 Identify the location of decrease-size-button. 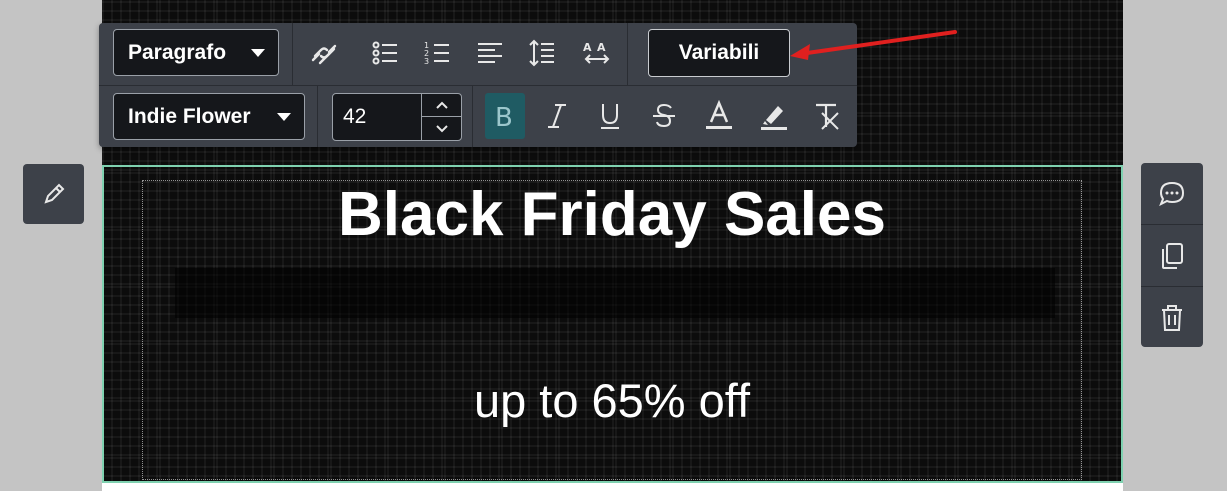
(441, 128).